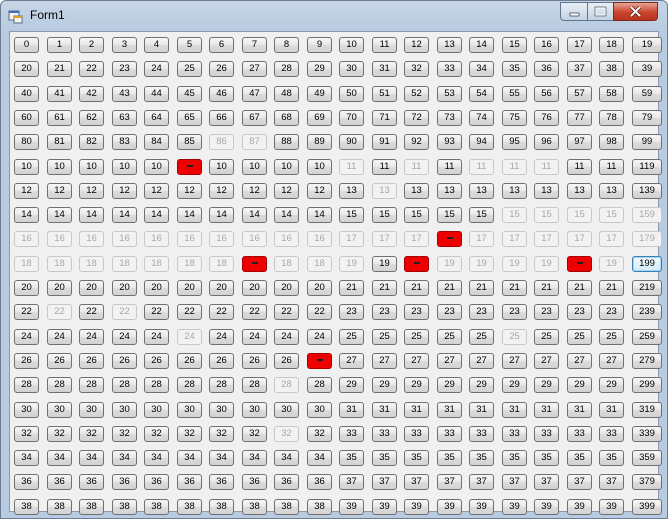 This screenshot has width=668, height=519. I want to click on cell-button-142: 14, so click(91, 215).